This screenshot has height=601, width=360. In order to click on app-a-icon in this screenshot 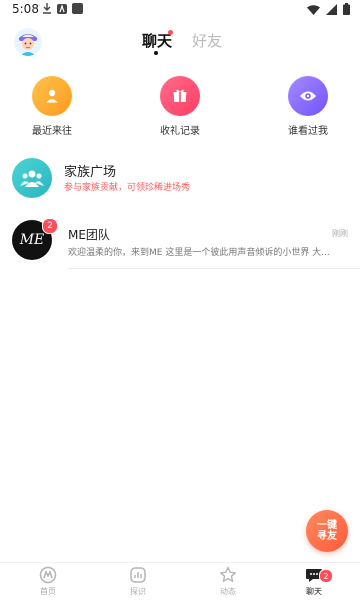, I will do `click(62, 8)`.